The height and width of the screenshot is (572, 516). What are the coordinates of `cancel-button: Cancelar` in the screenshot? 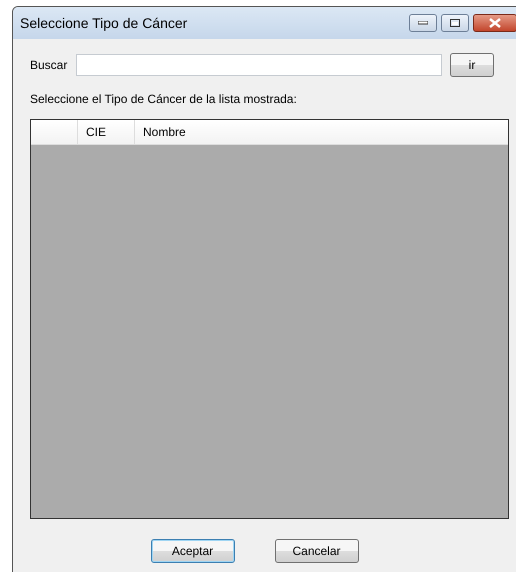 It's located at (316, 551).